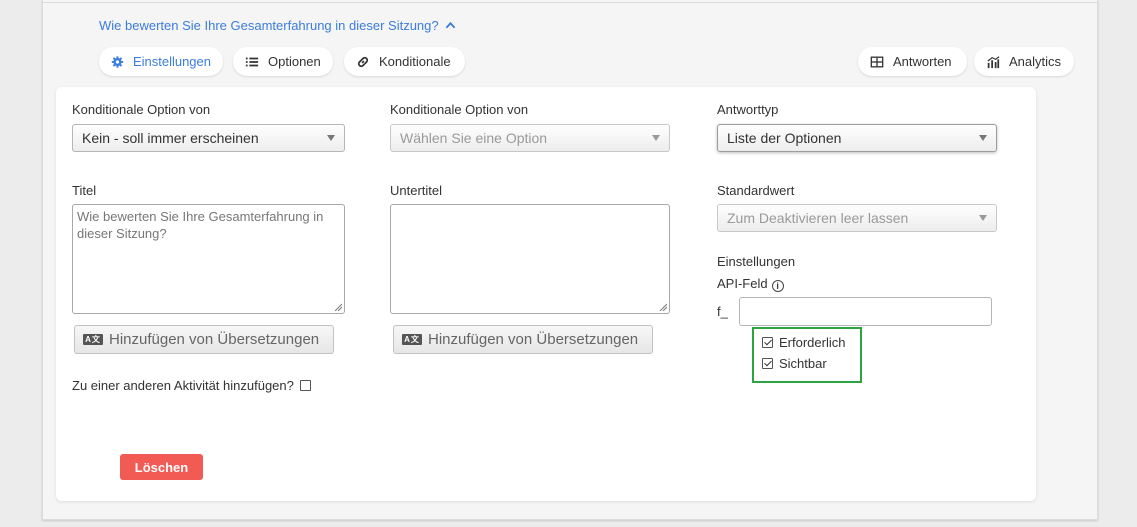 This screenshot has height=527, width=1137. I want to click on default-value-select: Zum Deaktivieren leer lassen, so click(857, 218).